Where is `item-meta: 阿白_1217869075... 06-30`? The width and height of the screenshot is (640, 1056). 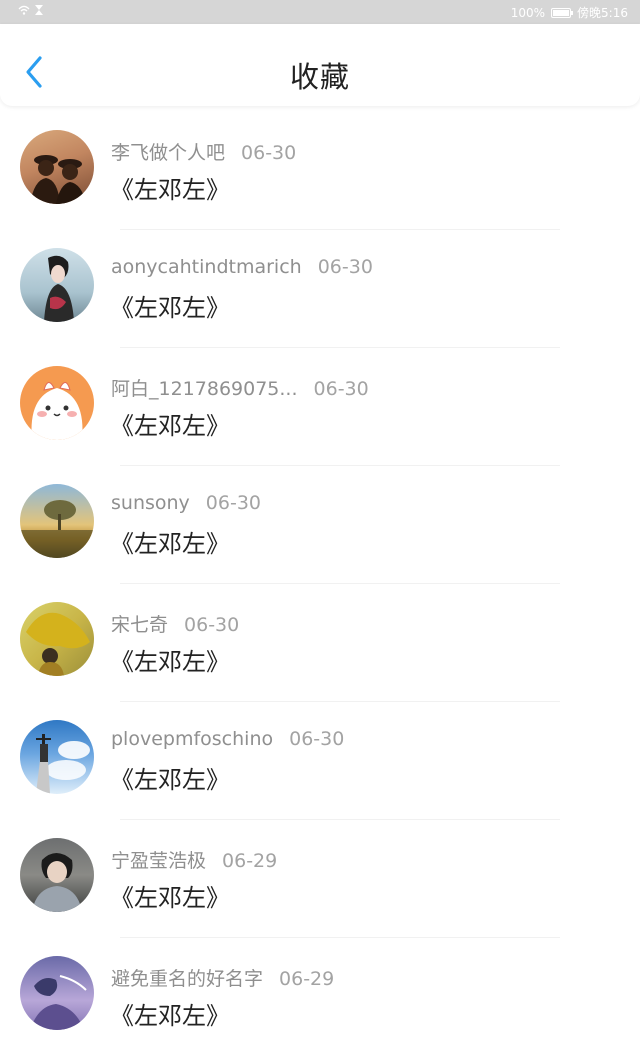
item-meta: 阿白_1217869075... 06-30 is located at coordinates (240, 387).